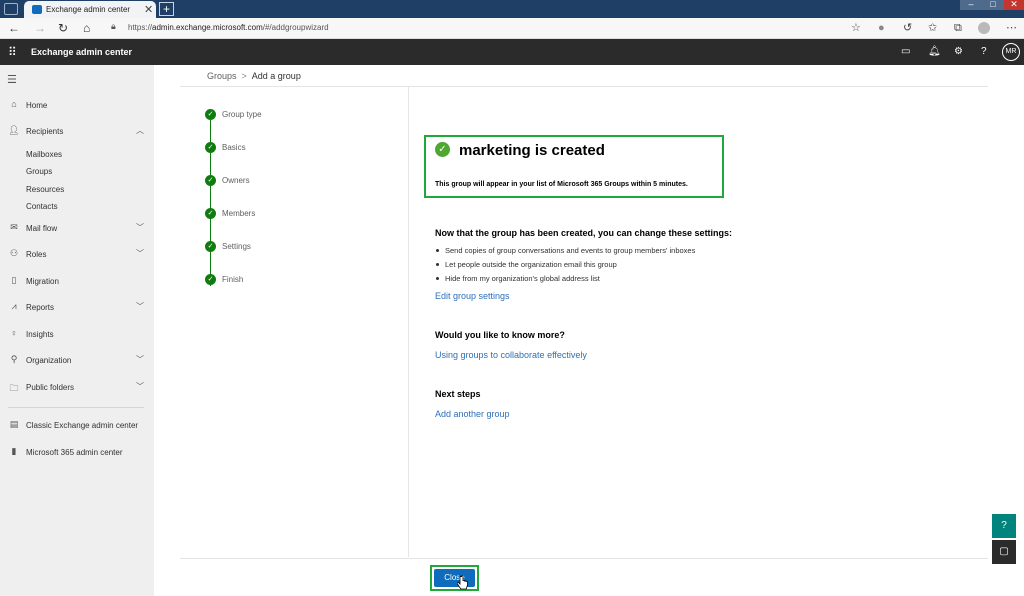 Image resolution: width=1024 pixels, height=596 pixels. Describe the element at coordinates (44, 154) in the screenshot. I see `sidebar-subitem-mailboxes: Mailboxes` at that location.